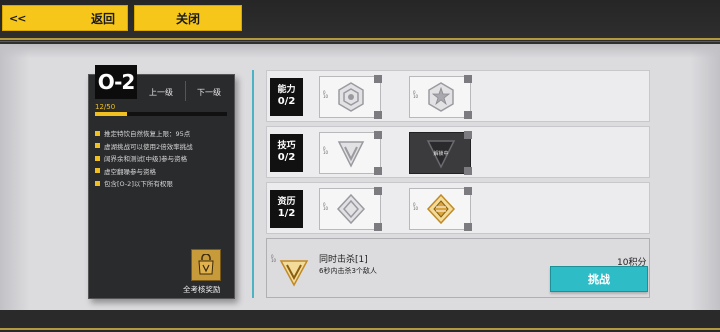 The width and height of the screenshot is (720, 332). I want to click on right-vignette, so click(705, 177).